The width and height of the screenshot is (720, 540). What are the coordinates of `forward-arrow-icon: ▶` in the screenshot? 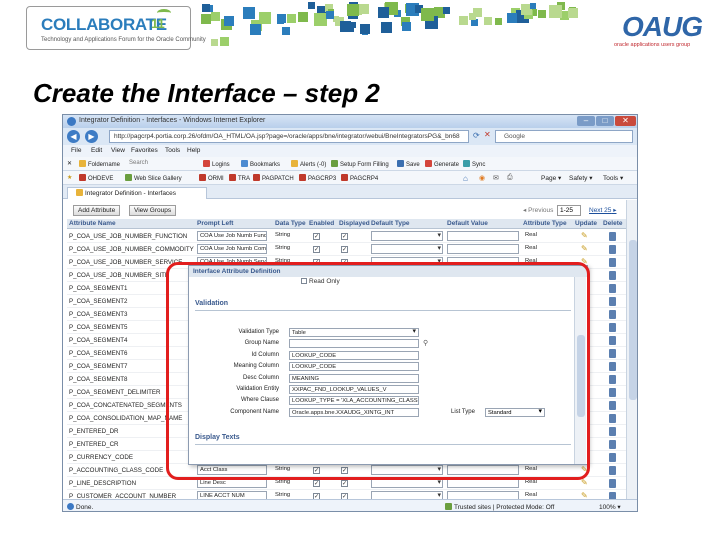 It's located at (91, 136).